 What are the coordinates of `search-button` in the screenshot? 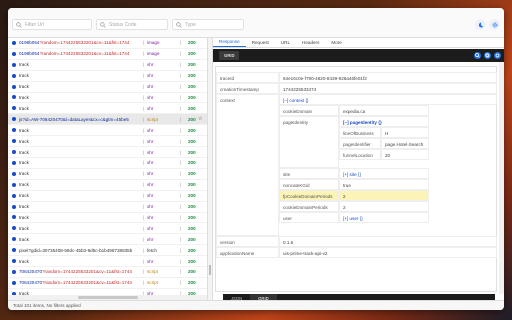 It's located at (477, 55).